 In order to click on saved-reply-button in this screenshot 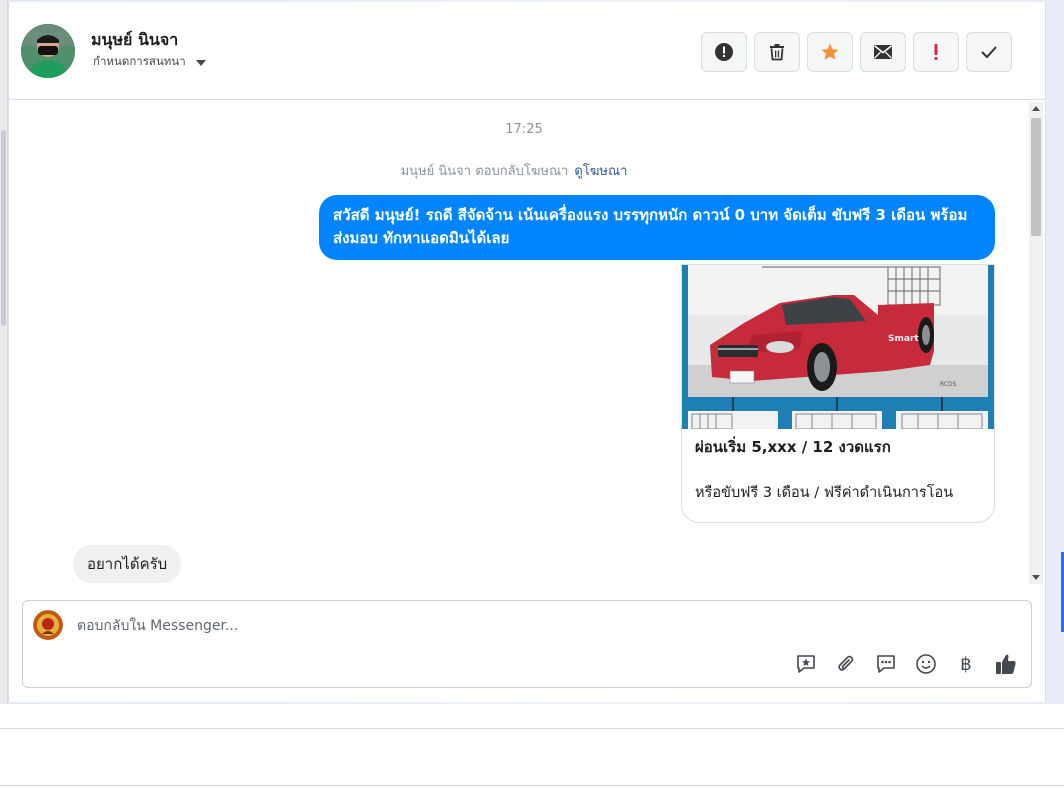, I will do `click(806, 664)`.